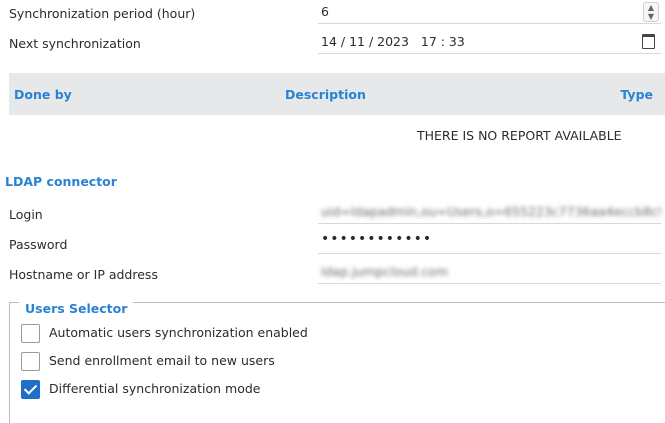  I want to click on hostname-value: ldap.jumpcloud.com, so click(385, 271).